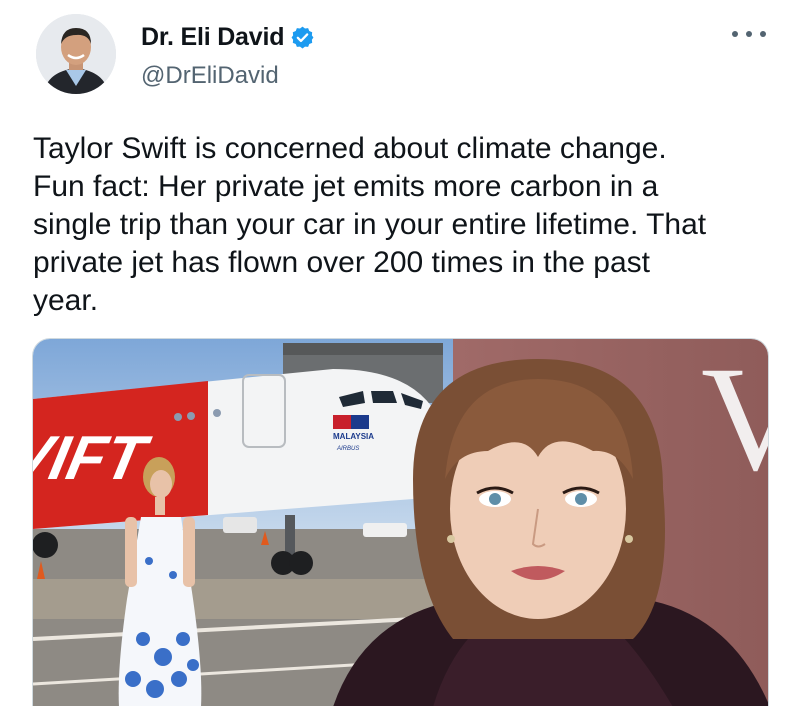 The width and height of the screenshot is (800, 706). I want to click on airplane-livery-text: VIFT, so click(94, 458).